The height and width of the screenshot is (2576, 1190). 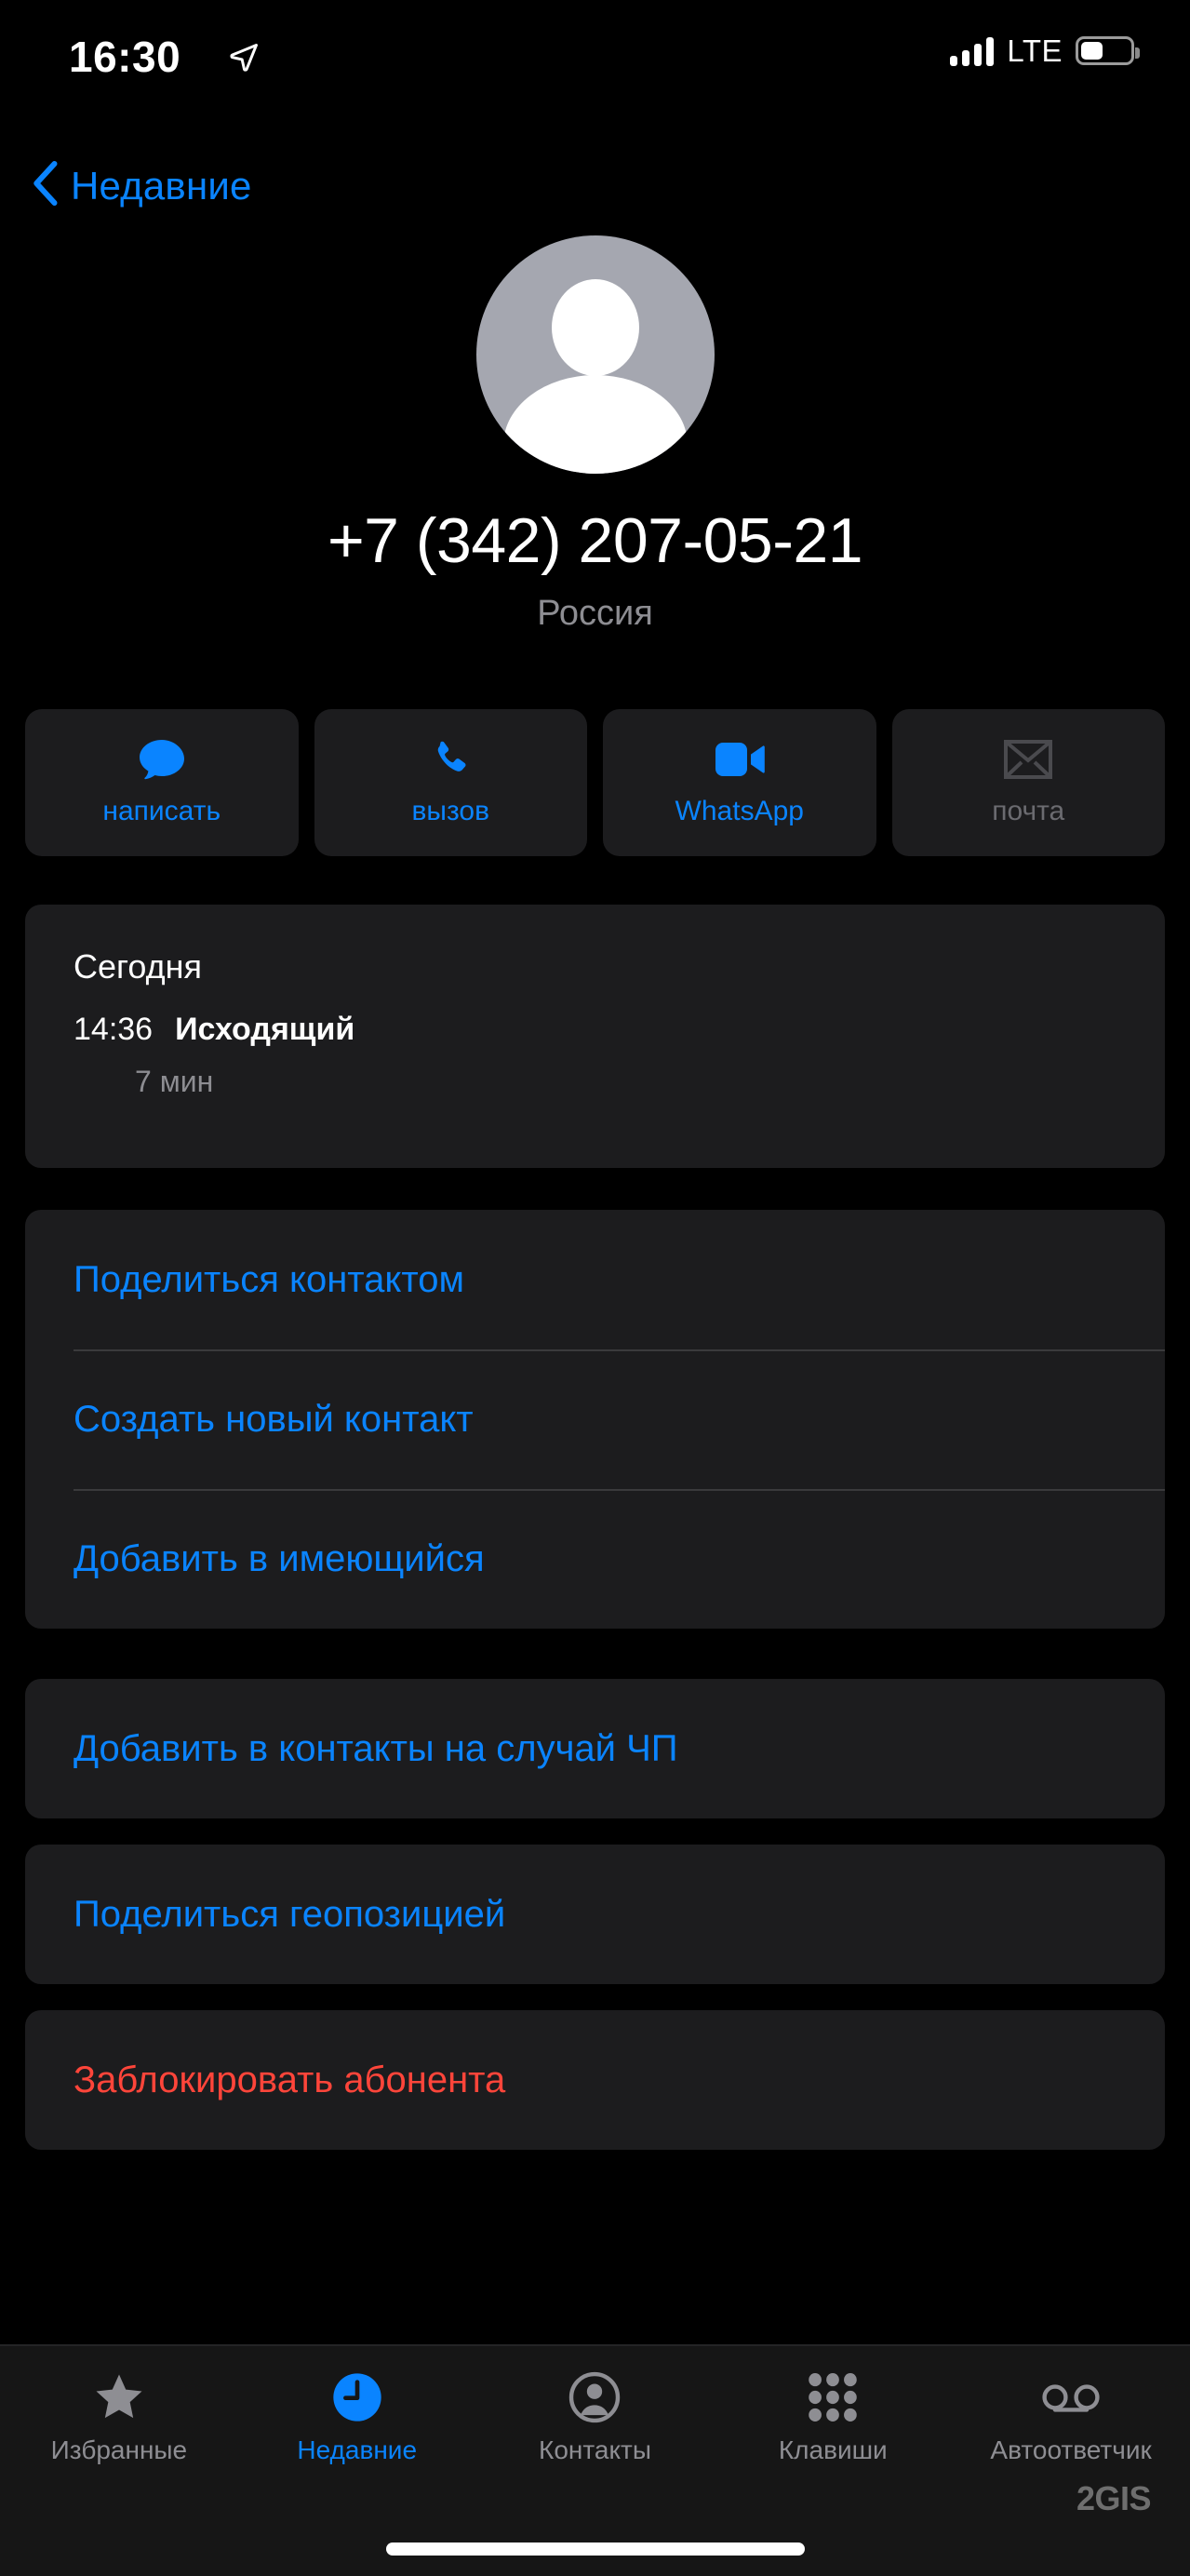 I want to click on share-location-card: Поделиться геопозицией, so click(x=595, y=1914).